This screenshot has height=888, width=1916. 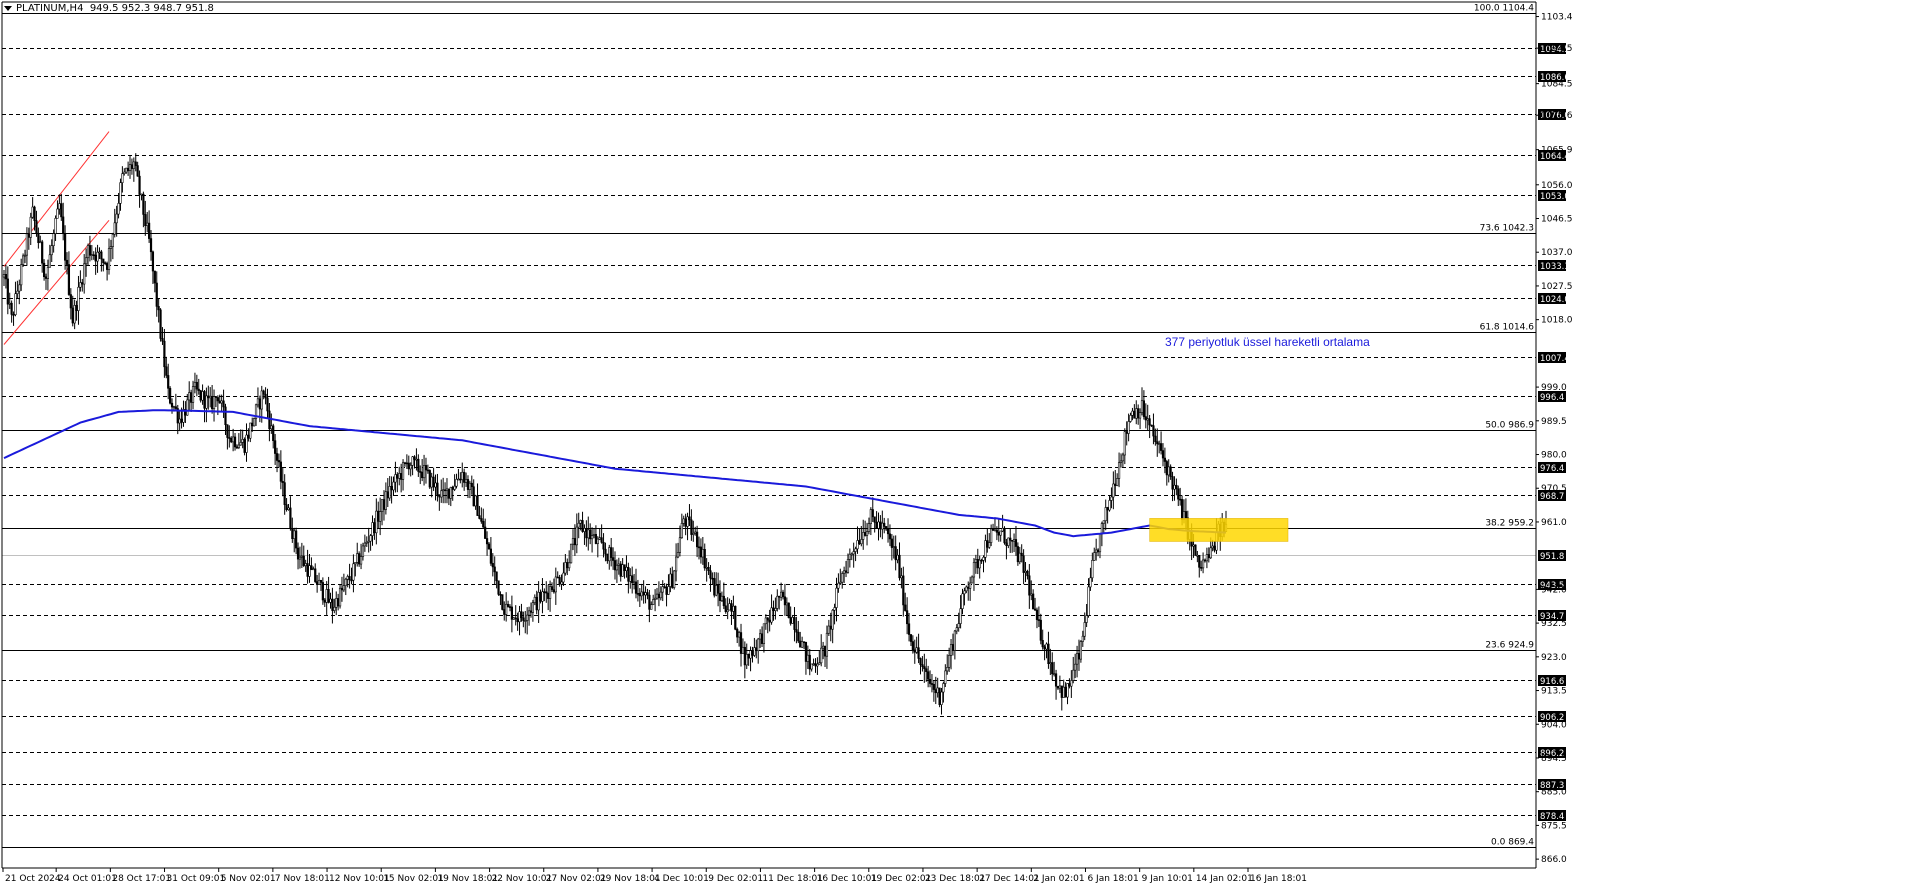 I want to click on ema-377-line, so click(x=615, y=473).